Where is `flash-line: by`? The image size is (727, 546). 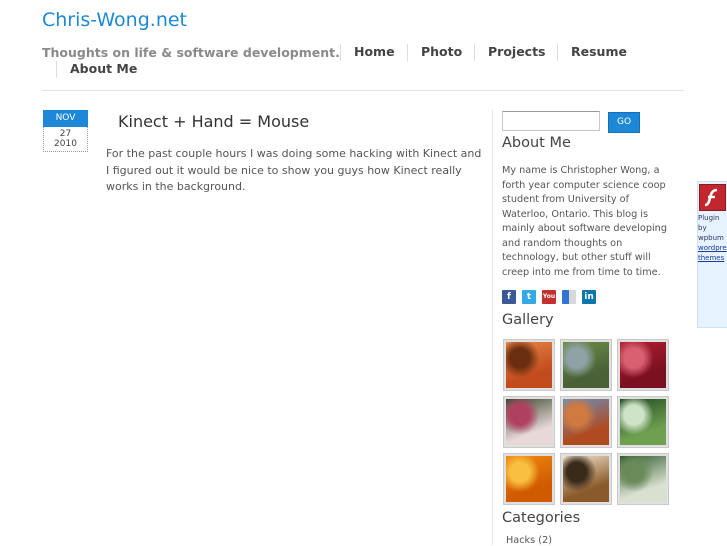 flash-line: by is located at coordinates (702, 228).